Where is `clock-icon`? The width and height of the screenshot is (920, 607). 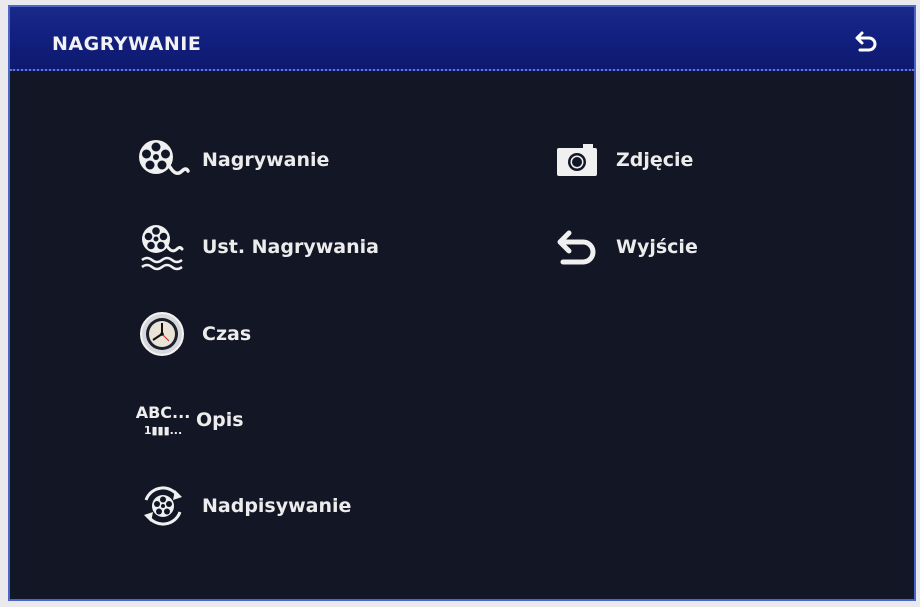
clock-icon is located at coordinates (163, 334).